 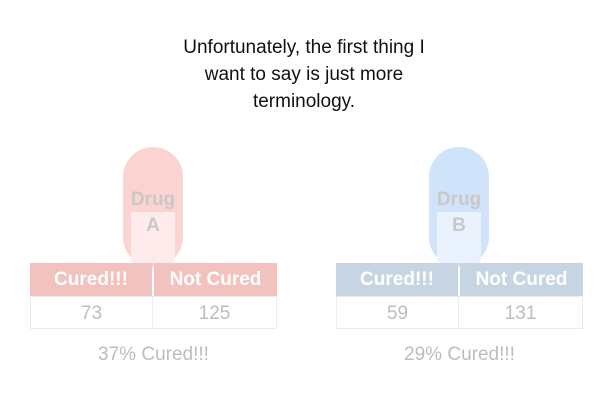 I want to click on drug-a-cured-count: 73, so click(x=91, y=312).